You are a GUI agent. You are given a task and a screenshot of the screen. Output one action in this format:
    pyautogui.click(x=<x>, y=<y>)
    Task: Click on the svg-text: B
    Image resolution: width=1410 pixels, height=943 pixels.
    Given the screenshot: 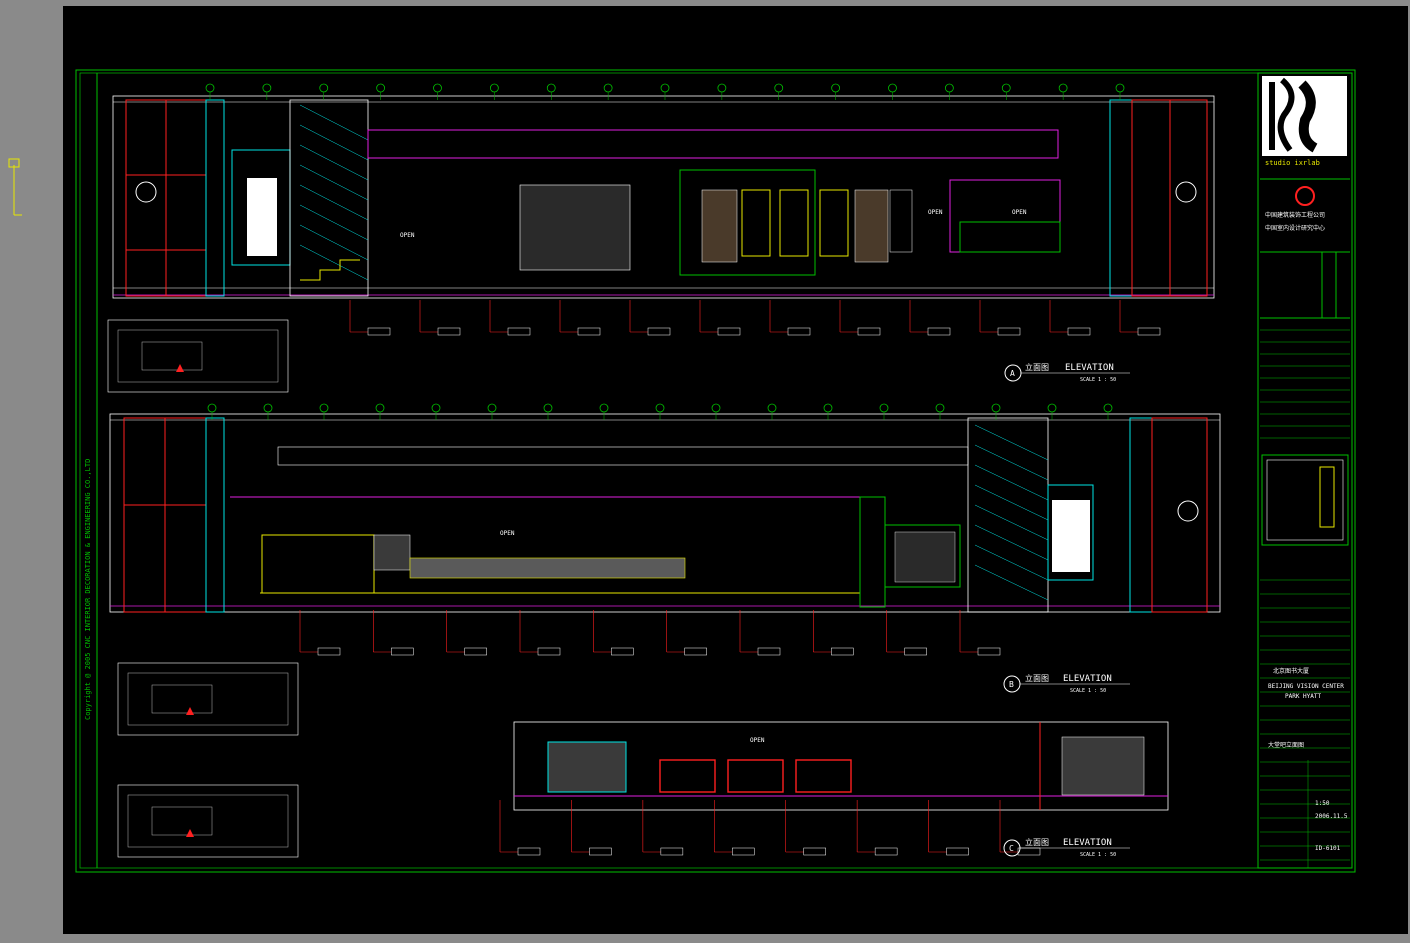 What is the action you would take?
    pyautogui.click(x=1011, y=684)
    